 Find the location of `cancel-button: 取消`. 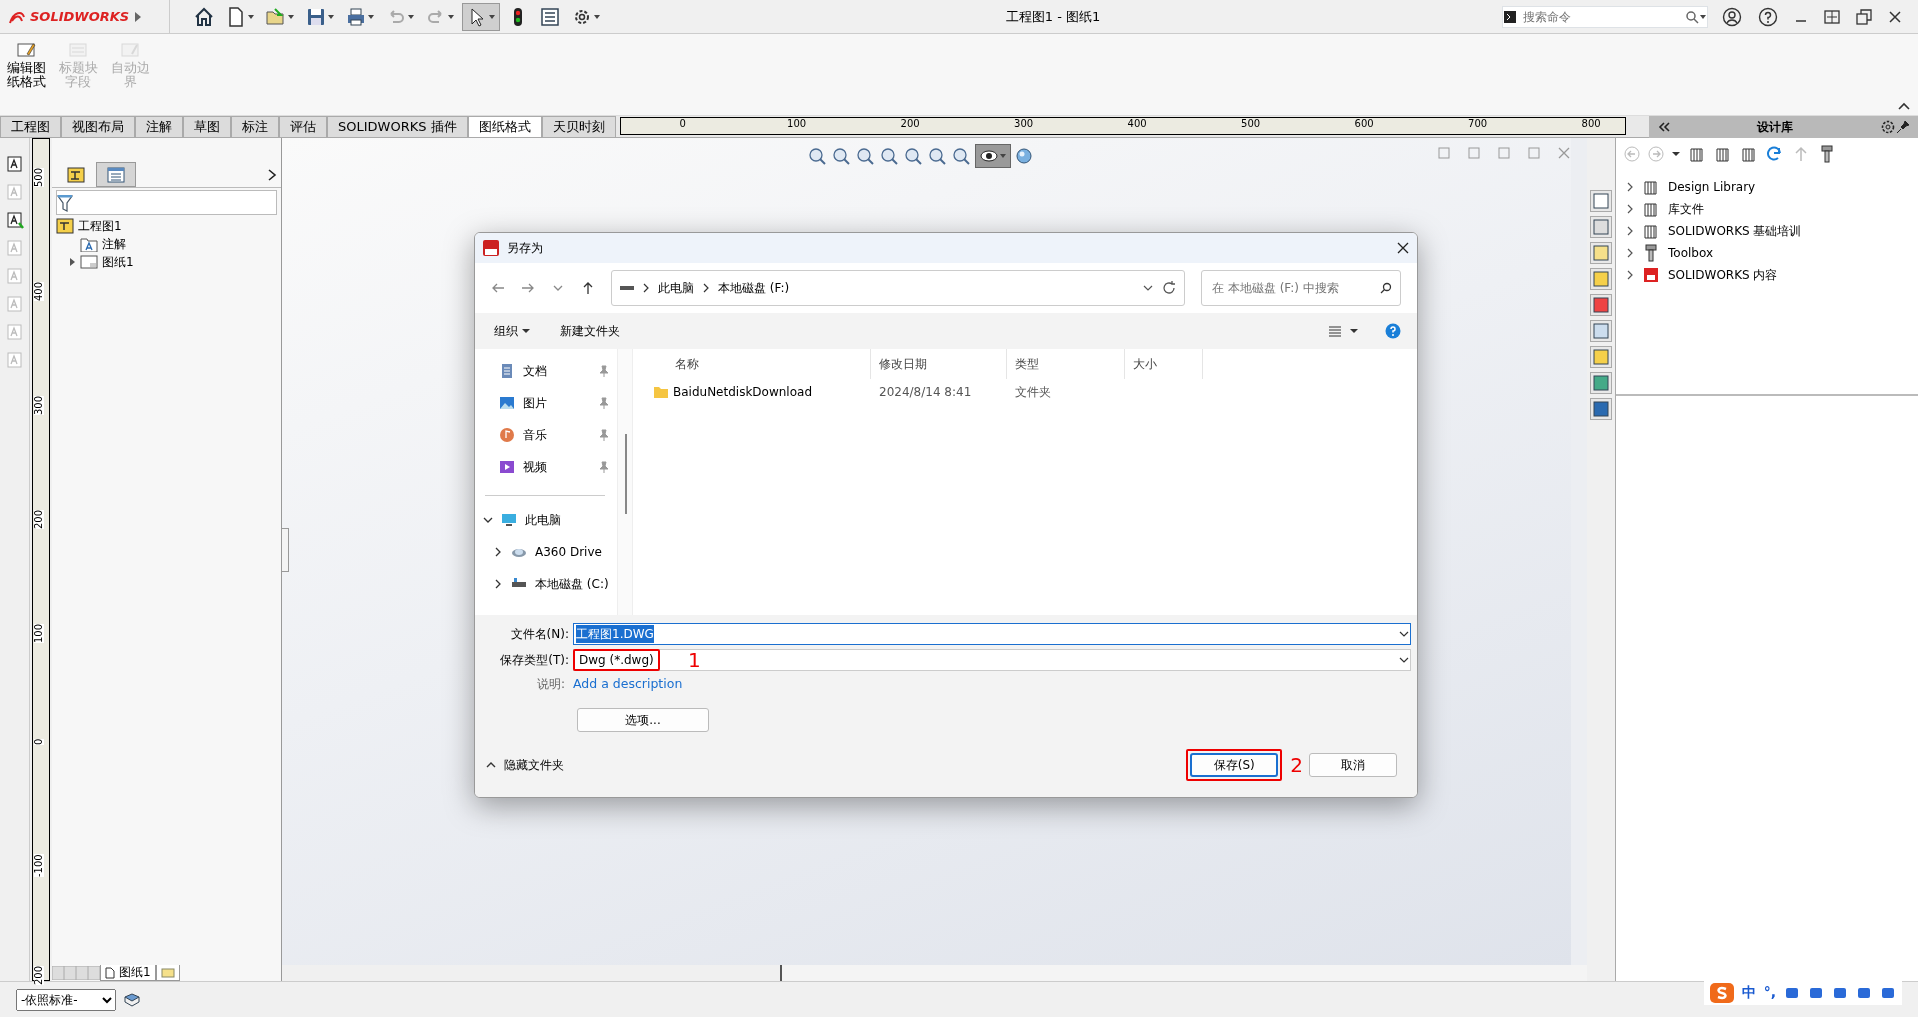

cancel-button: 取消 is located at coordinates (1353, 765).